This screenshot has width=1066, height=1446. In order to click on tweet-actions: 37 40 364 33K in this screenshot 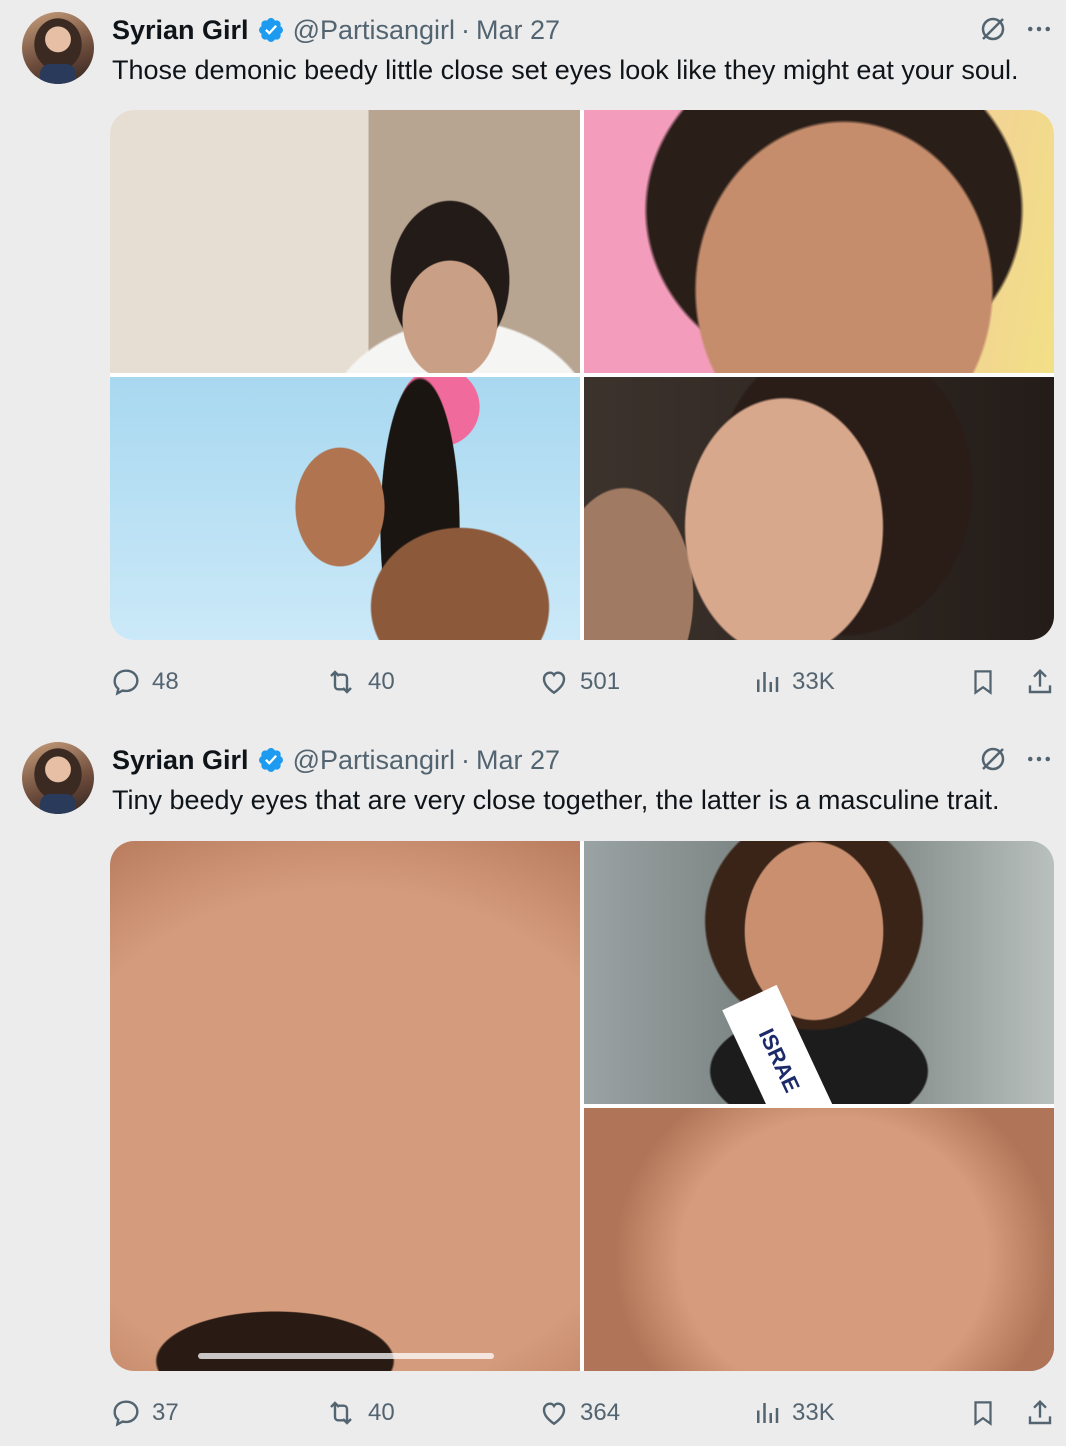, I will do `click(583, 1413)`.